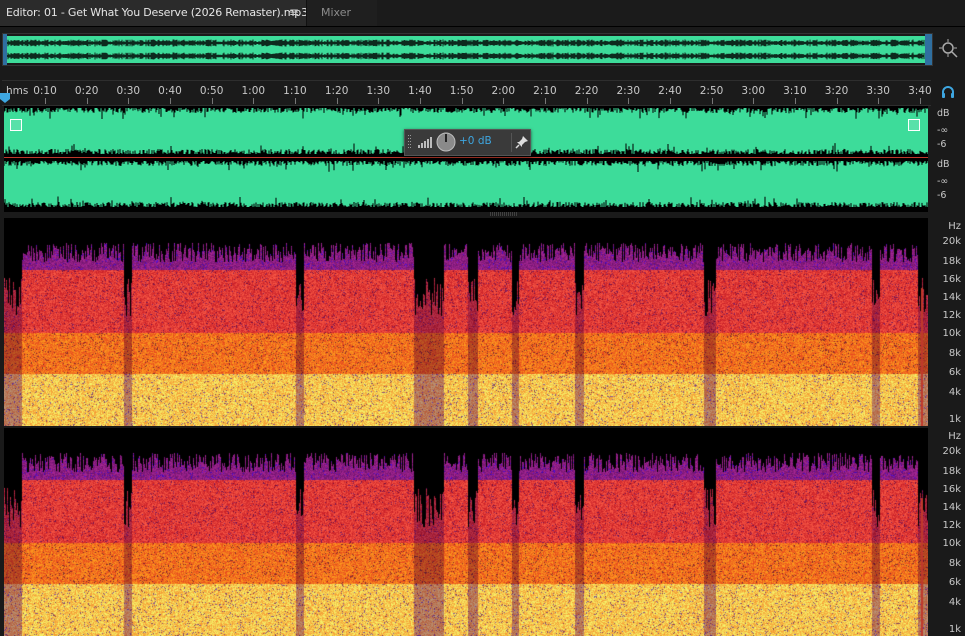  What do you see at coordinates (211, 91) in the screenshot?
I see `ruler-tick-label: 0:50` at bounding box center [211, 91].